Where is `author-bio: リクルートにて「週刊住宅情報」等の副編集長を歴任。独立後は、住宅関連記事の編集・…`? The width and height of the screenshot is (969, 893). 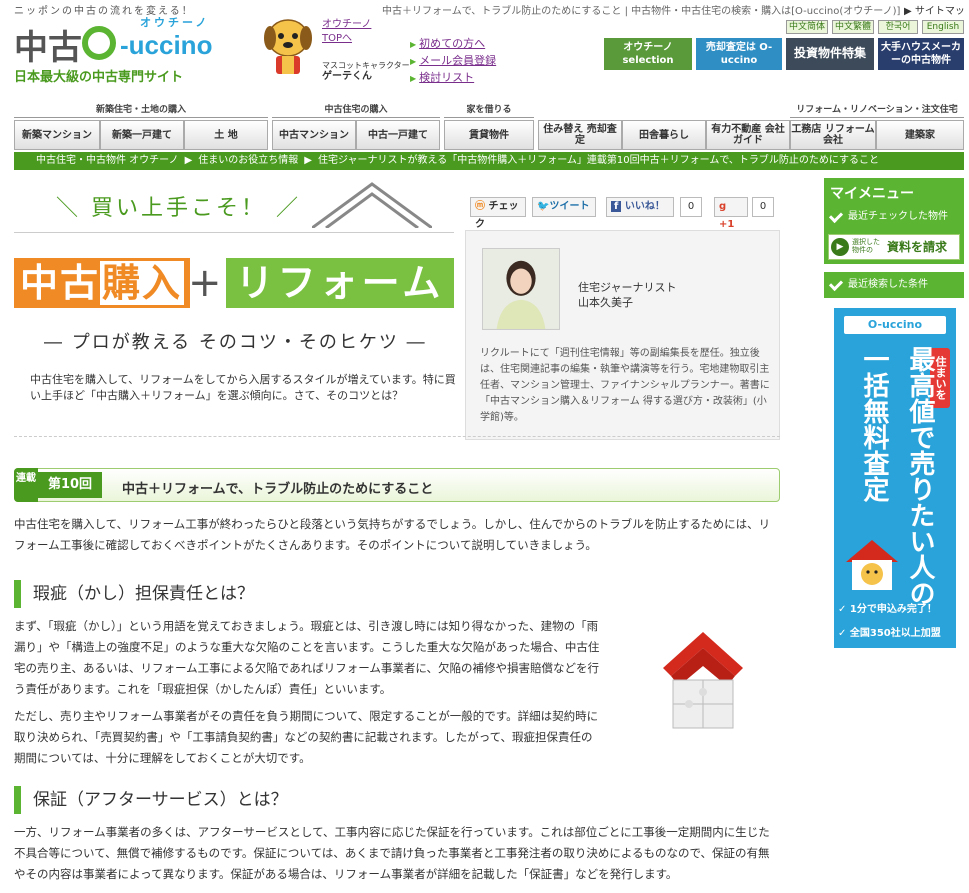 author-bio: リクルートにて「週刊住宅情報」等の副編集長を歴任。独立後は、住宅関連記事の編集・… is located at coordinates (625, 385).